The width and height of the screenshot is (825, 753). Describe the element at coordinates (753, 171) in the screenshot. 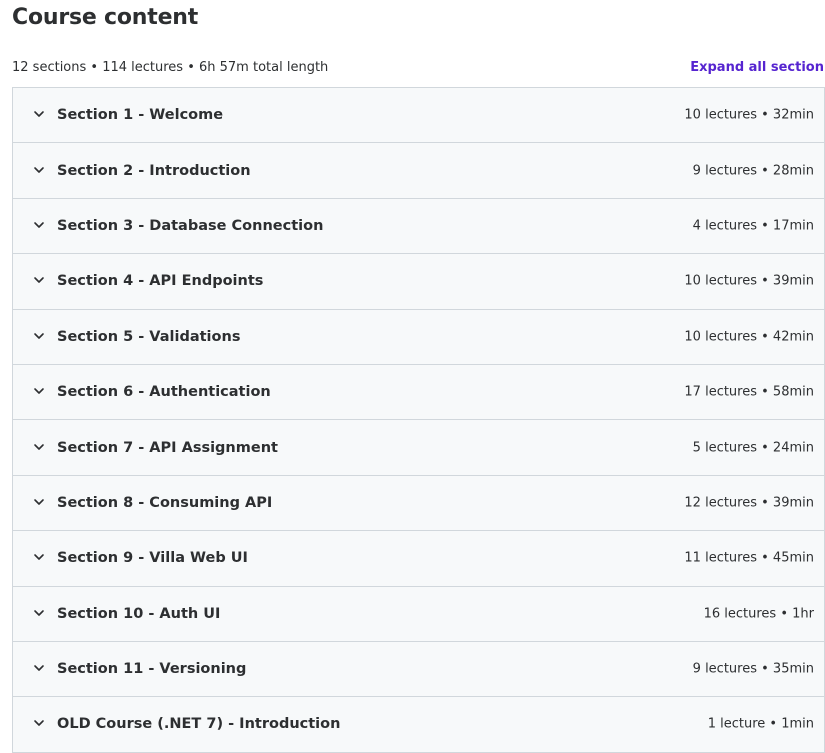

I see `section-meta: 9 lectures • 28min` at that location.